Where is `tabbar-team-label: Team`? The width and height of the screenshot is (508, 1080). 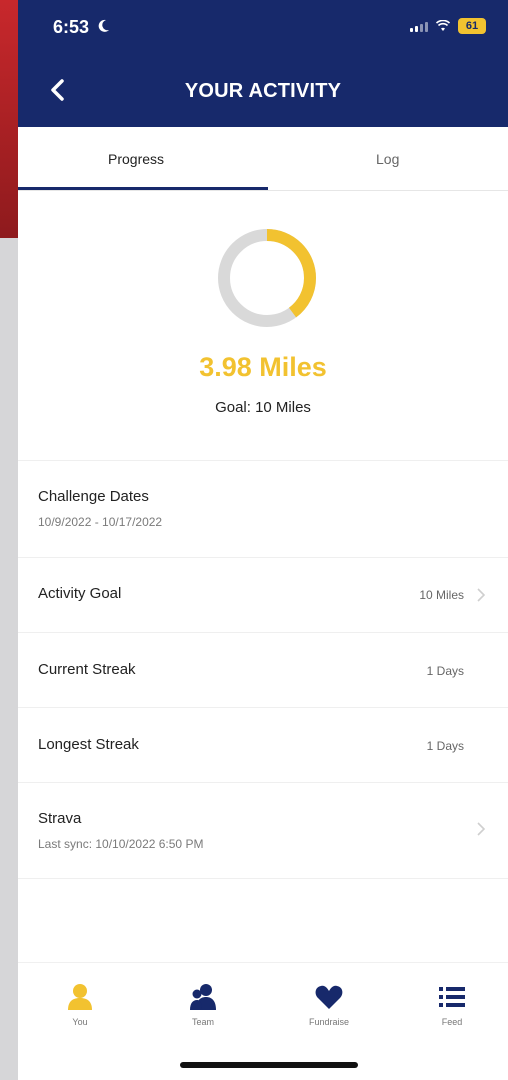 tabbar-team-label: Team is located at coordinates (202, 1022).